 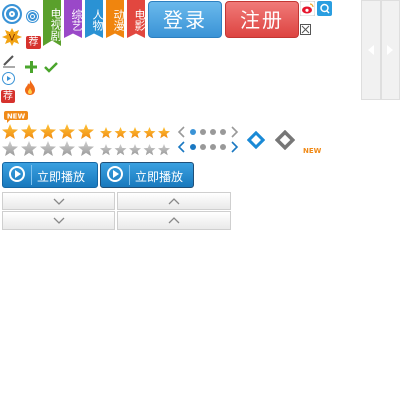 I want to click on tag-tv-series: 电视剧, so click(x=52, y=23).